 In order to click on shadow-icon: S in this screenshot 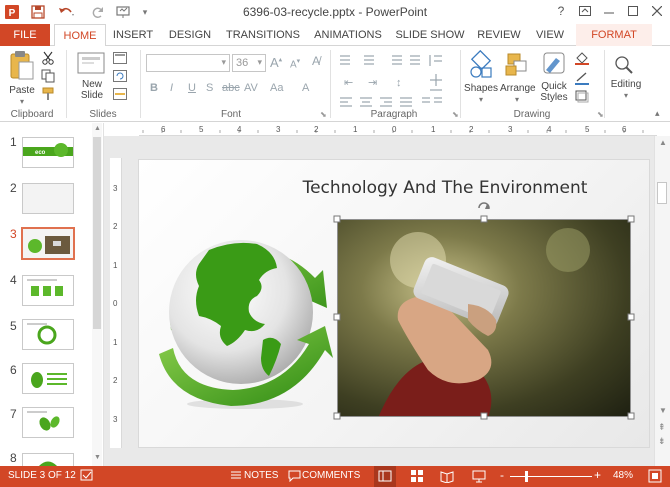, I will do `click(209, 88)`.